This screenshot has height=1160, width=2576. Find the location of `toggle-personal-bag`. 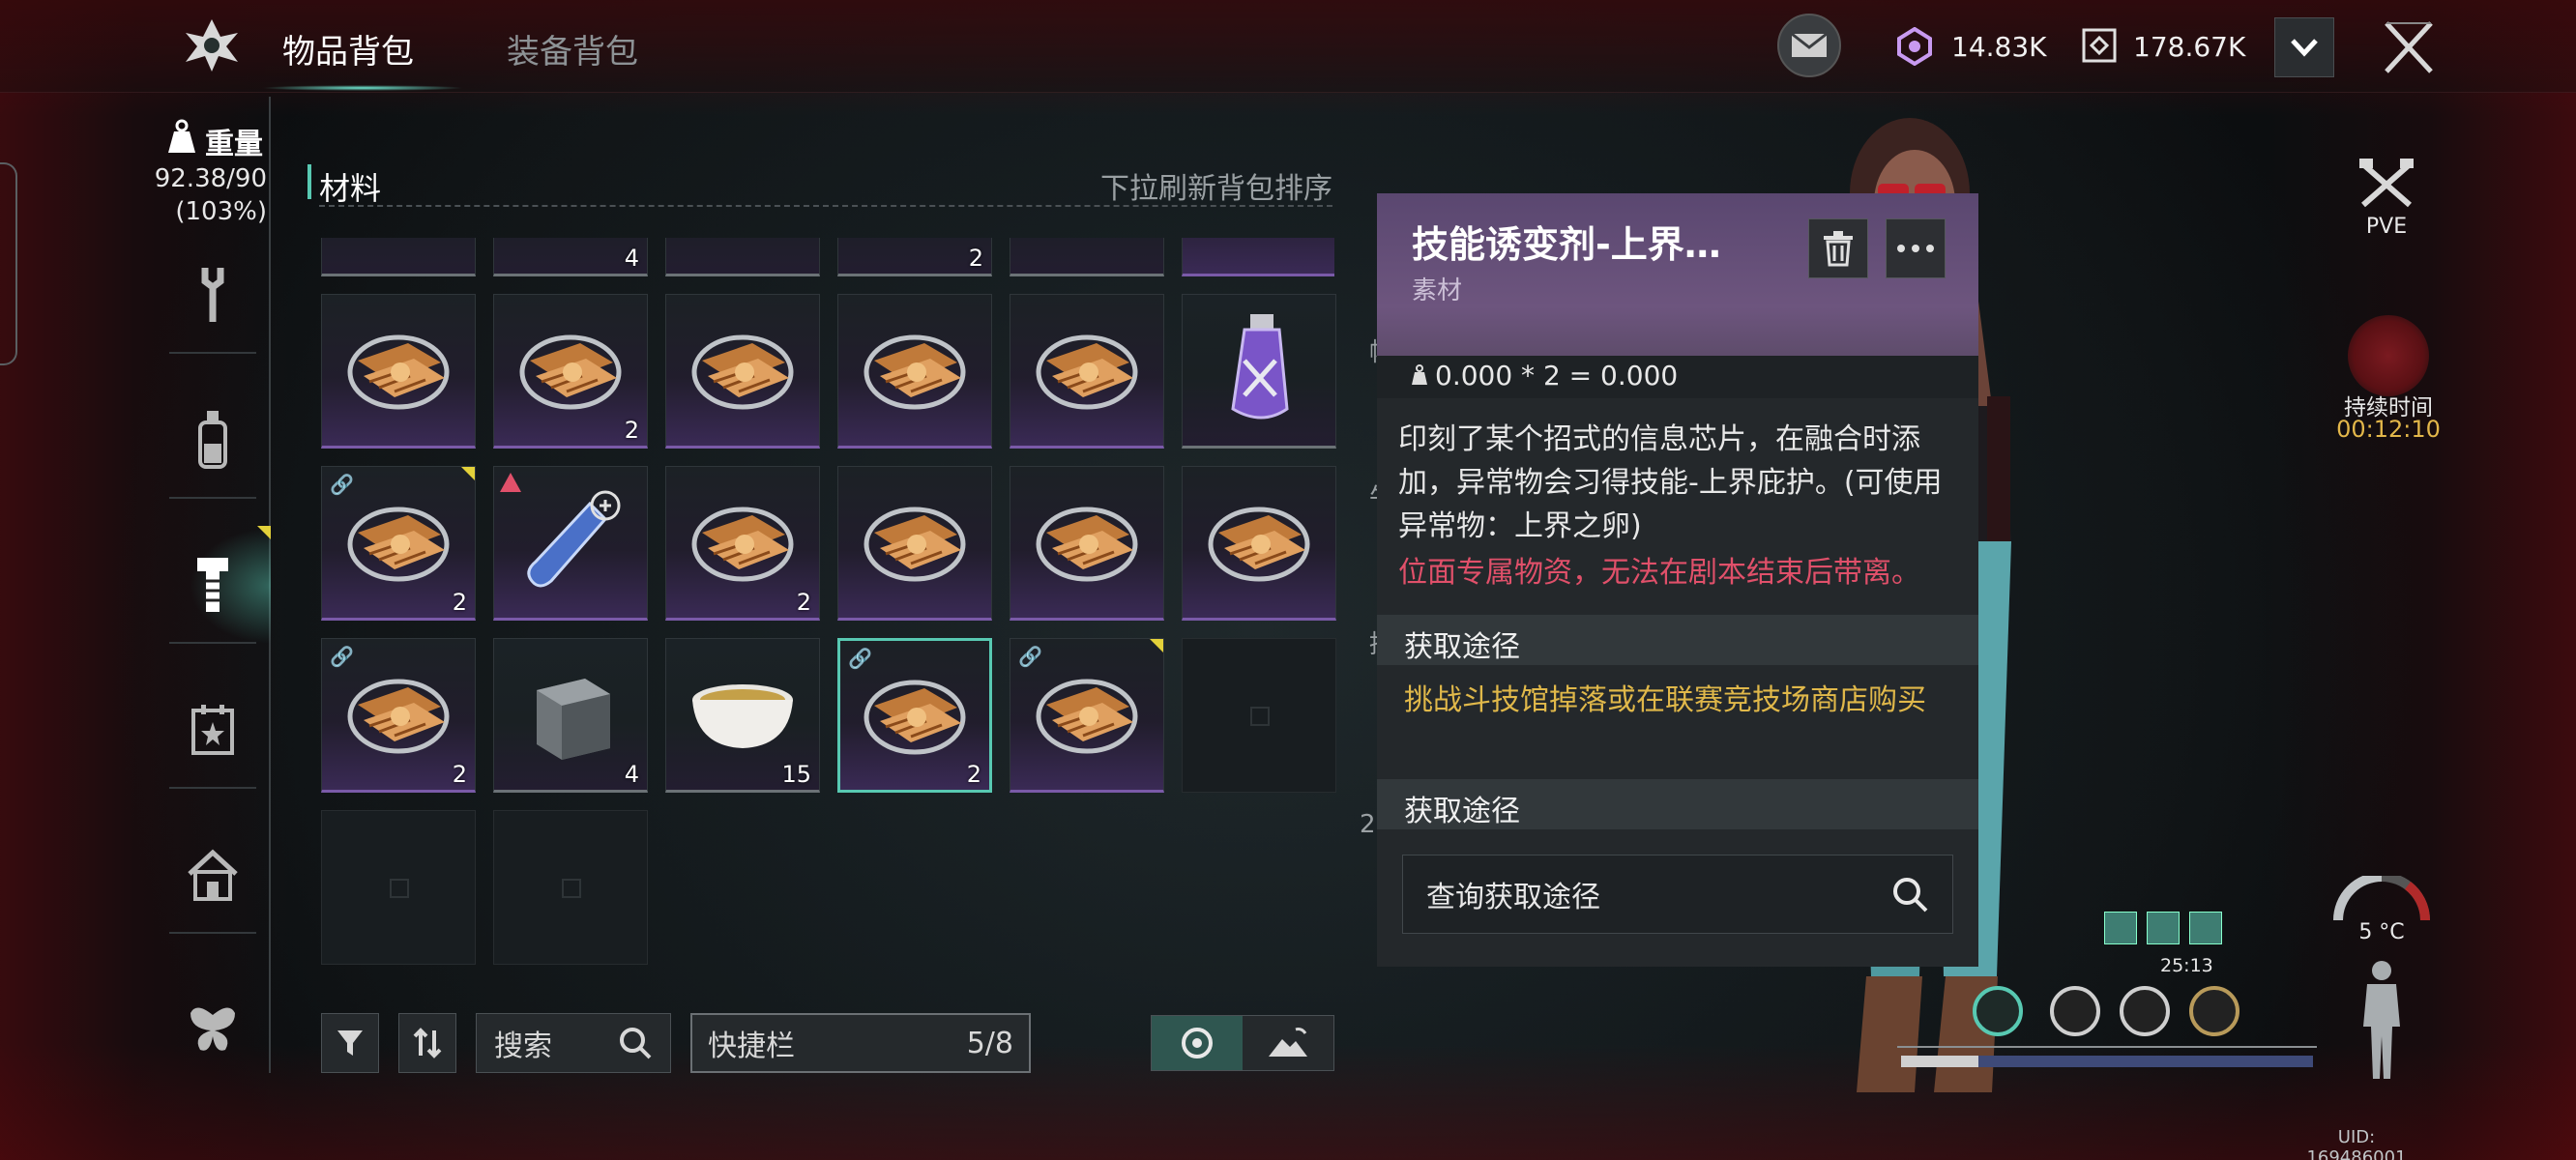

toggle-personal-bag is located at coordinates (1197, 1043).